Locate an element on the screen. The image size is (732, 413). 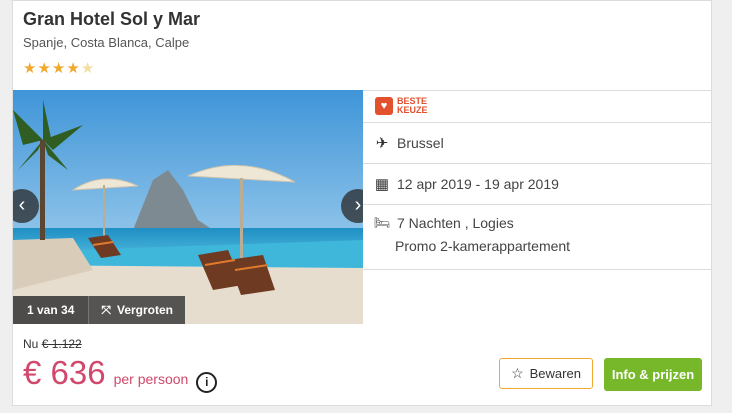
travel-dates: 12 apr 2019 - 19 apr 2019 is located at coordinates (478, 184).